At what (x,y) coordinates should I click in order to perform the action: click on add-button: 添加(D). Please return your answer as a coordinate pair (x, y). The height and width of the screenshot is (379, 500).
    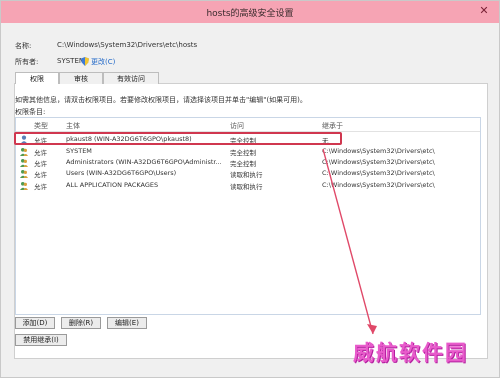
    Looking at the image, I should click on (35, 323).